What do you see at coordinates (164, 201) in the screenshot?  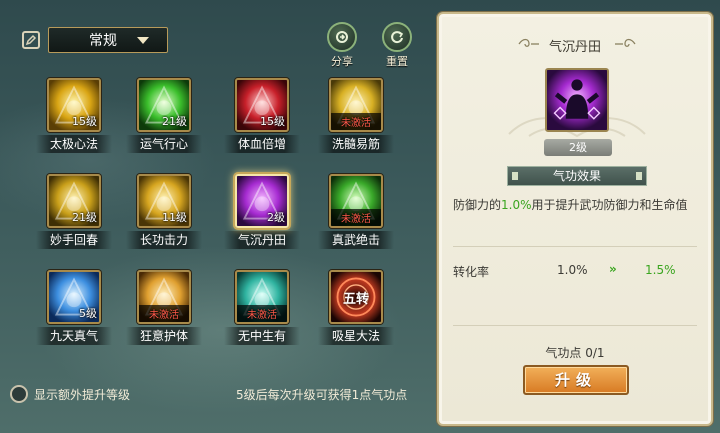 I see `skill-icon: 11级` at bounding box center [164, 201].